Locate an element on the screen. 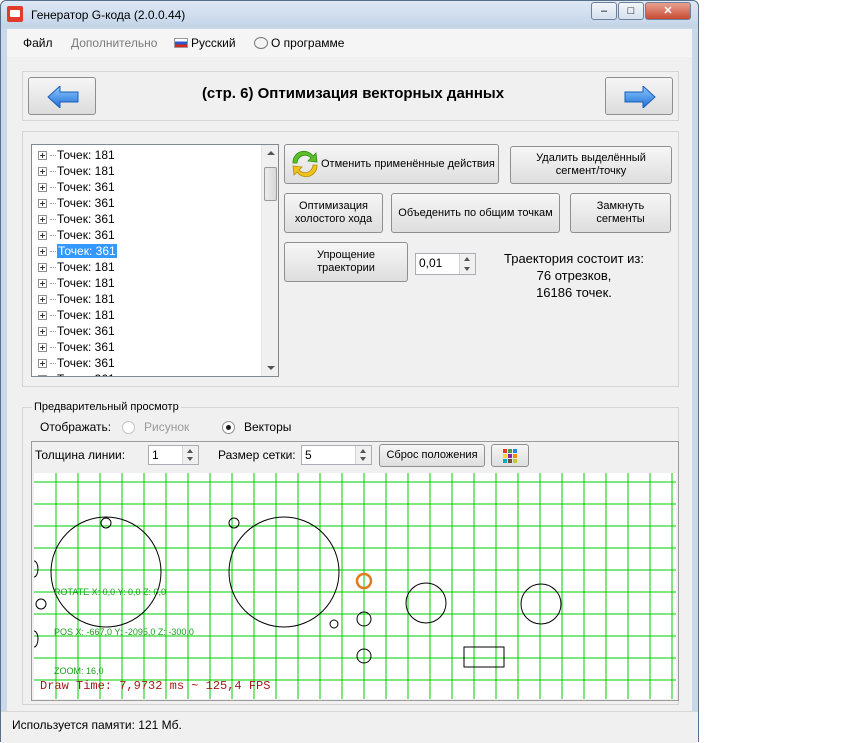 The image size is (852, 743). left-arrow-icon is located at coordinates (63, 97).